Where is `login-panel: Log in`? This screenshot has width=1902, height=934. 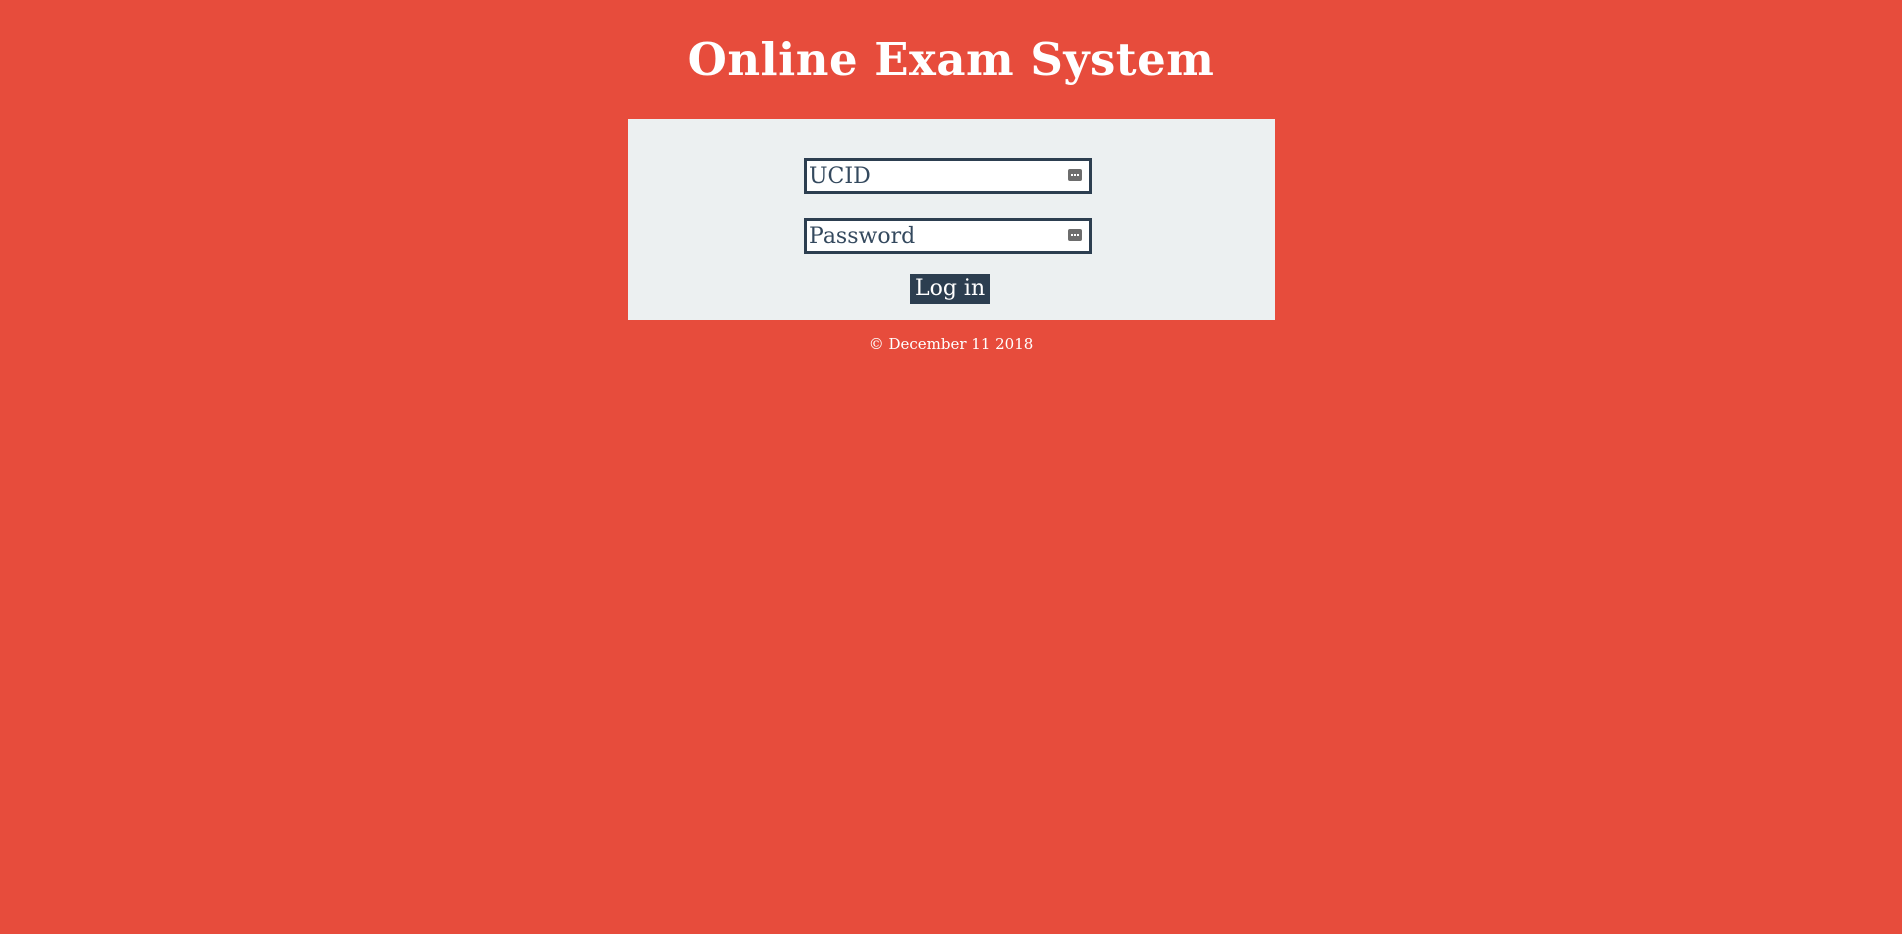
login-panel: Log in is located at coordinates (951, 219).